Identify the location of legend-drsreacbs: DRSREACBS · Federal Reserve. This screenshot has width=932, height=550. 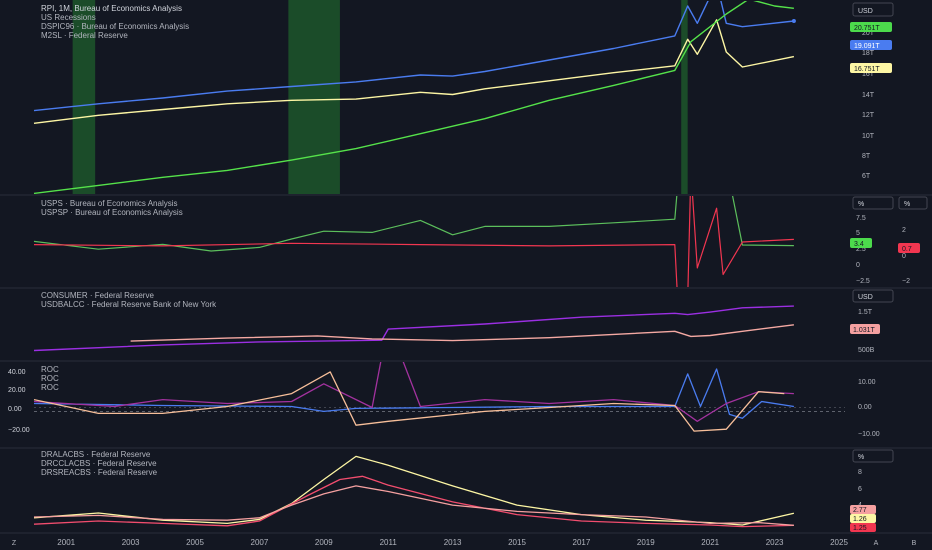
(99, 472).